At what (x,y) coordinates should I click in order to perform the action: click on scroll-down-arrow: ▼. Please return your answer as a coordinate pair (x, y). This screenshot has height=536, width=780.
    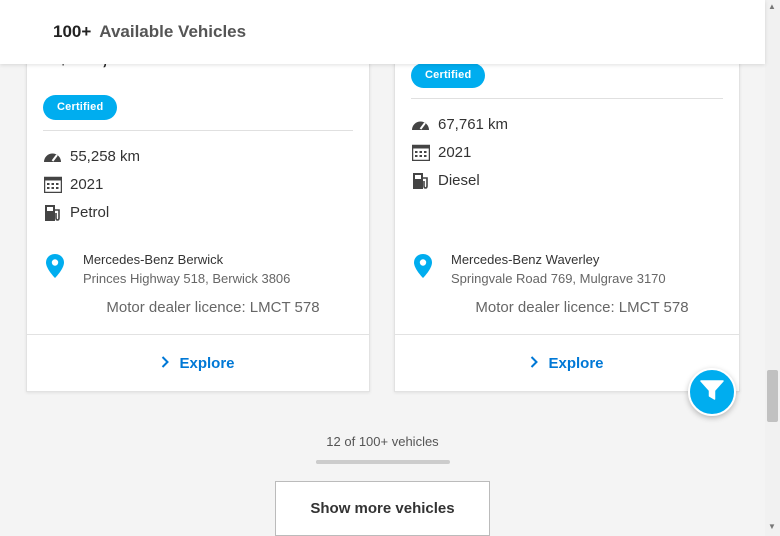
    Looking at the image, I should click on (772, 526).